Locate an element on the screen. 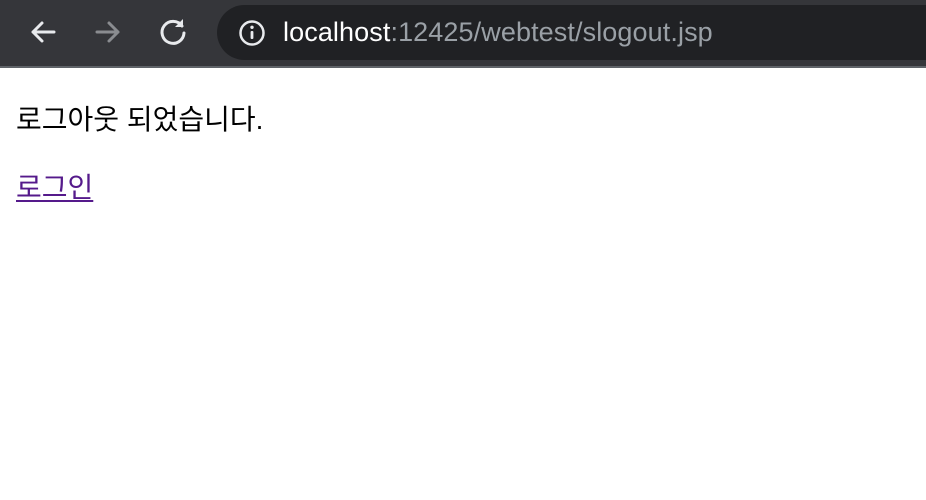 This screenshot has height=500, width=926. address-bar: localhost:12425/webtest/slogout.jsp is located at coordinates (571, 32).